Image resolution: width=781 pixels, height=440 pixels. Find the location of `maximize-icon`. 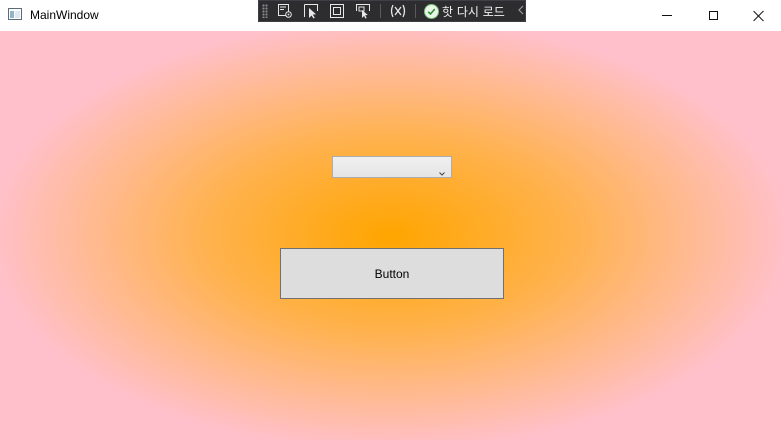

maximize-icon is located at coordinates (713, 15).